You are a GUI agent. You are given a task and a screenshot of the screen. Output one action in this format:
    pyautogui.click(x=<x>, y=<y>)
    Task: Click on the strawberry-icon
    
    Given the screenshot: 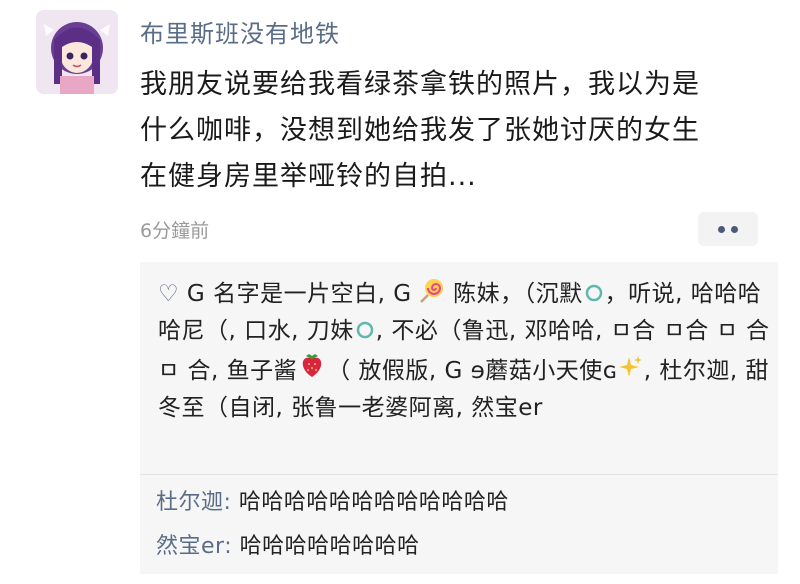 What is the action you would take?
    pyautogui.click(x=312, y=365)
    